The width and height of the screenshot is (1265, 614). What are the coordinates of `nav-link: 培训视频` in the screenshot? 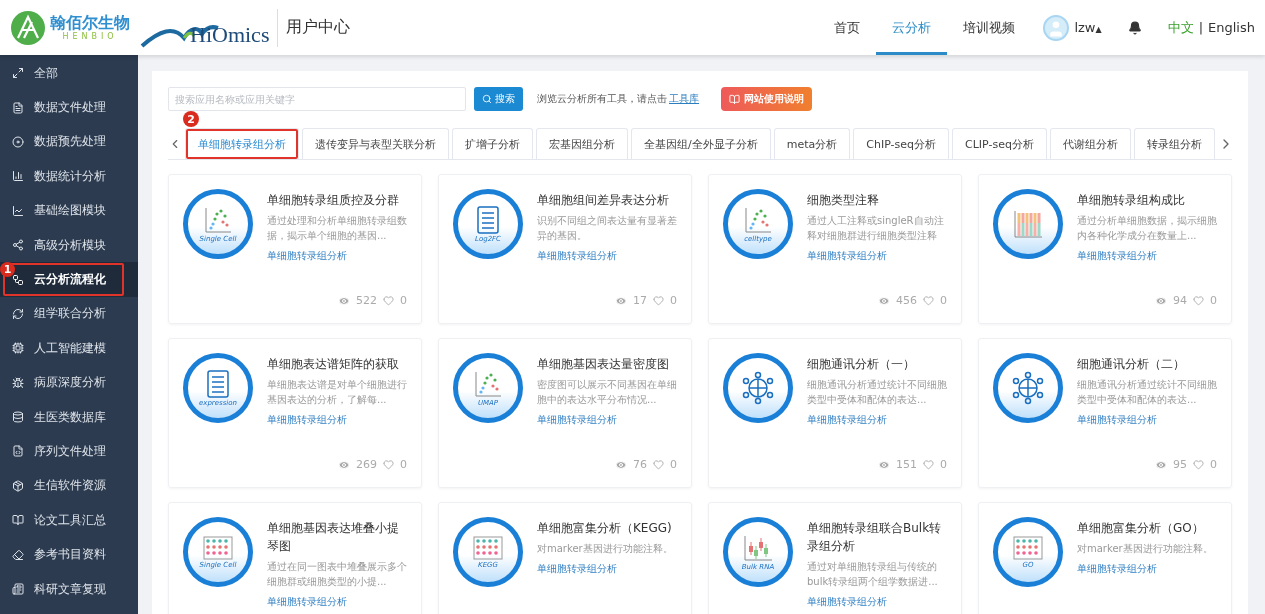 It's located at (989, 27).